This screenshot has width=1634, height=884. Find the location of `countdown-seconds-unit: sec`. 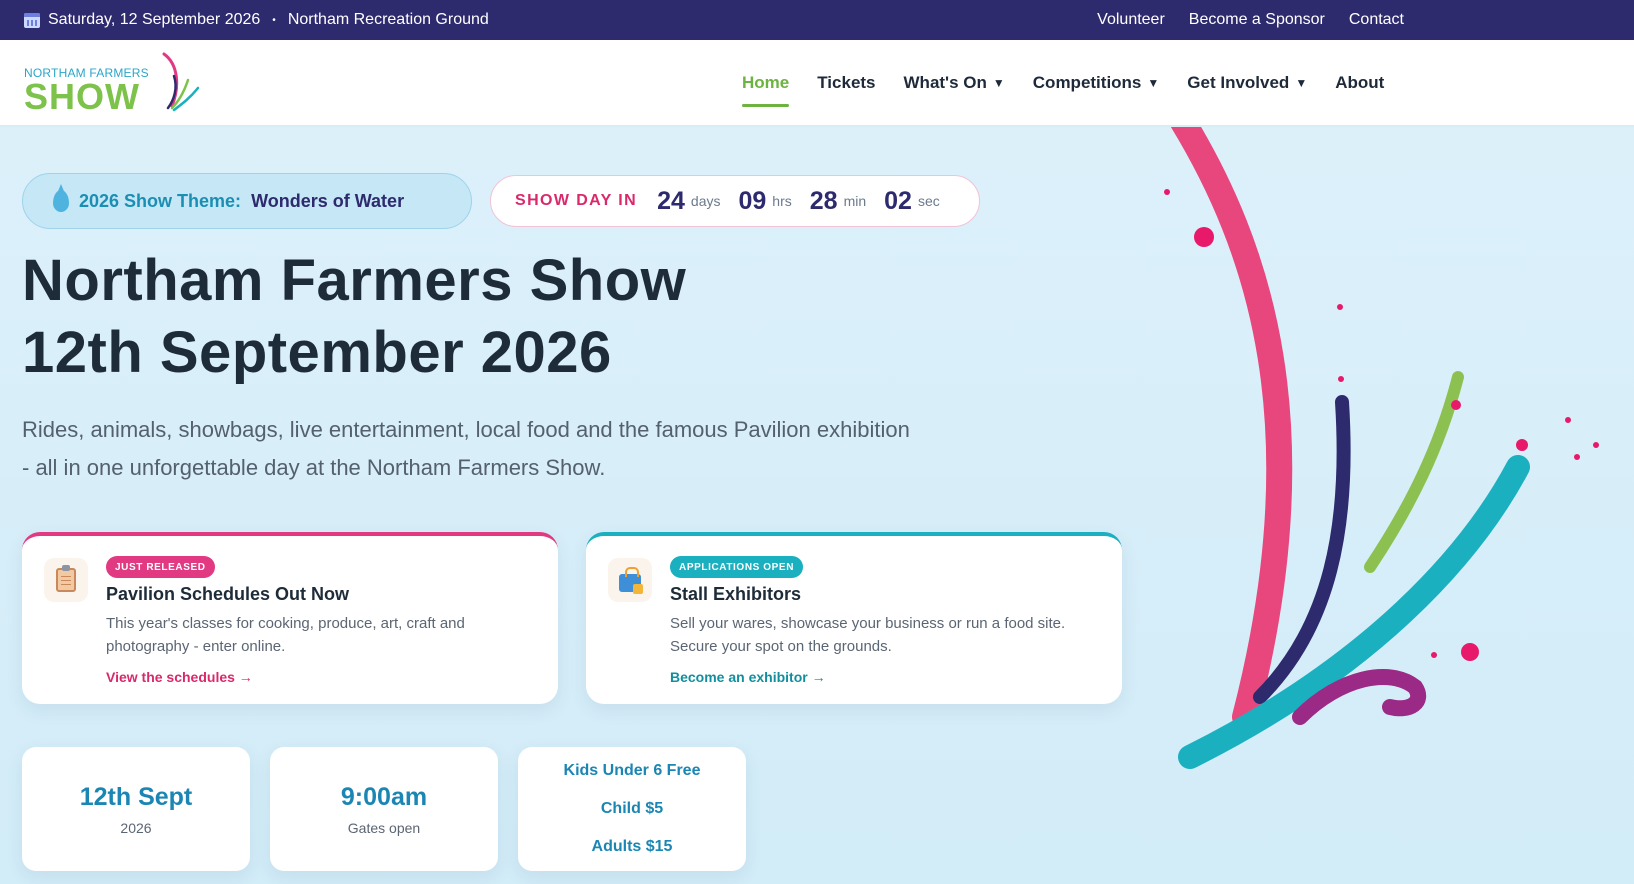

countdown-seconds-unit: sec is located at coordinates (928, 201).